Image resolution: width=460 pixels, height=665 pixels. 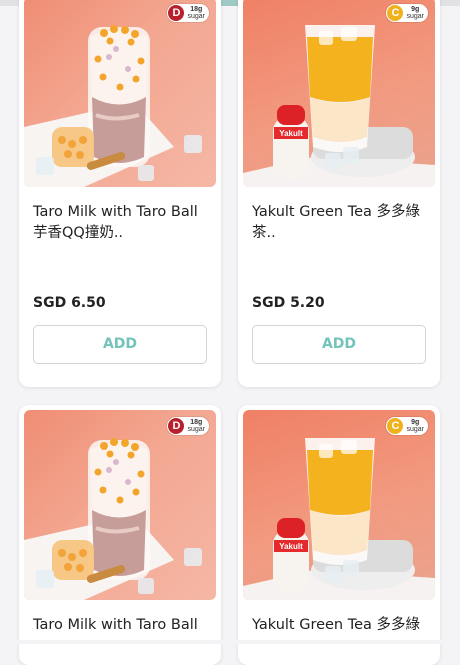 What do you see at coordinates (342, 625) in the screenshot?
I see `product-name: Yakult Green Tea 多多綠` at bounding box center [342, 625].